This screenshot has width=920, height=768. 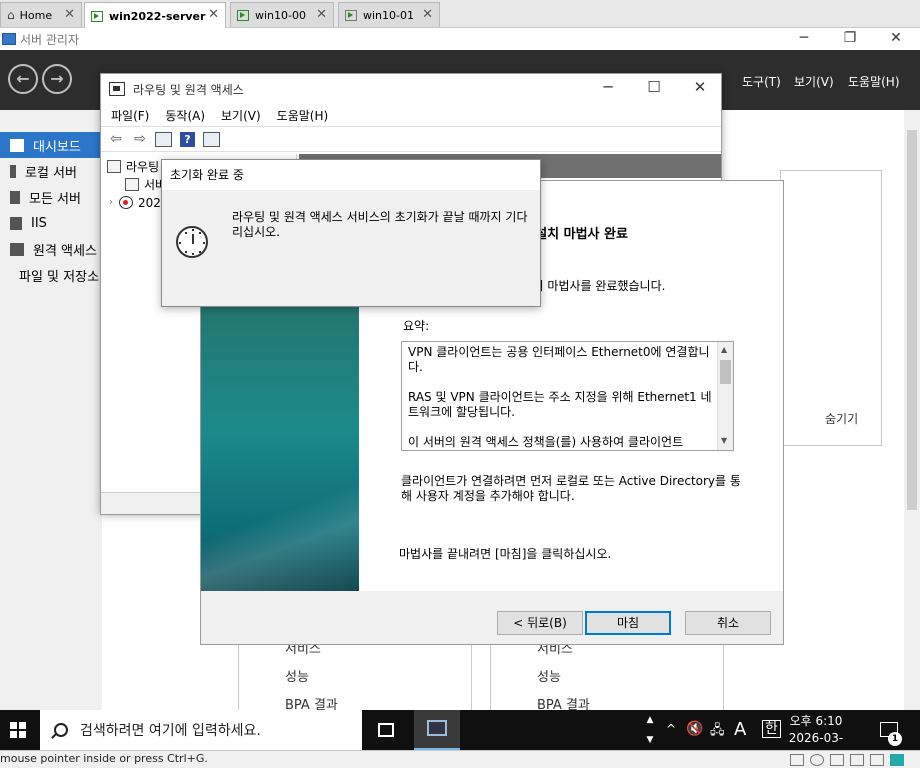 I want to click on remote-access-icon, so click(x=17, y=249).